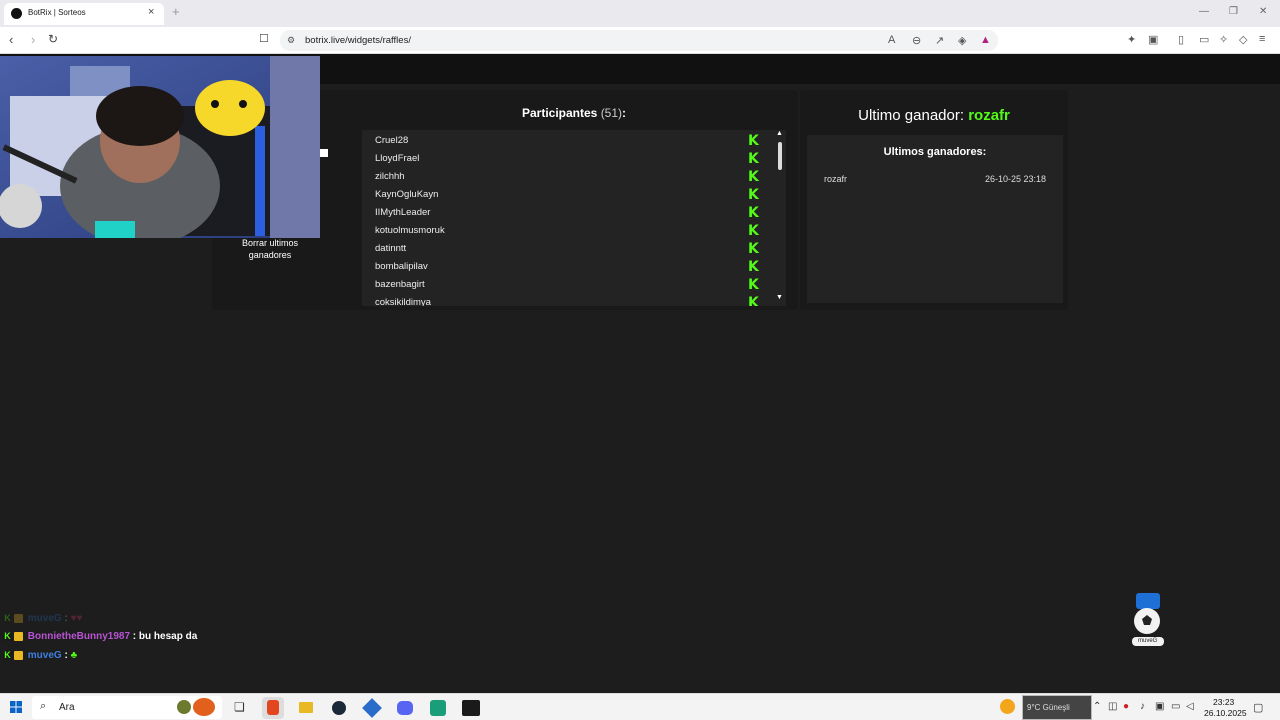 The image size is (1280, 720). What do you see at coordinates (1181, 39) in the screenshot?
I see `sidebar-icon: ▯` at bounding box center [1181, 39].